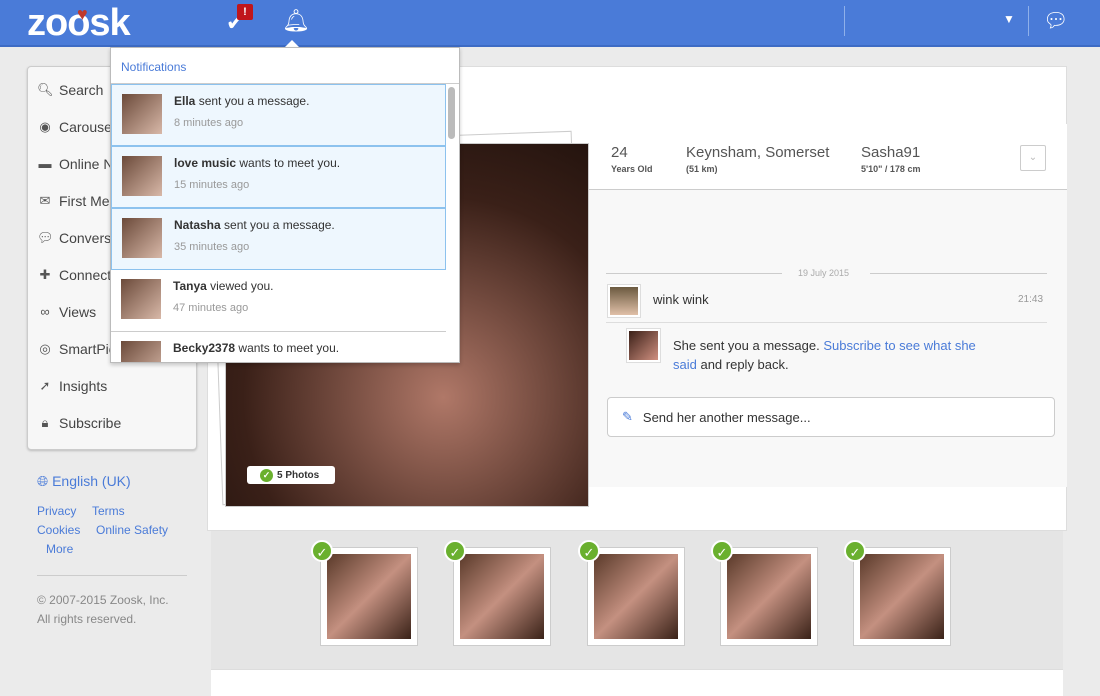  Describe the element at coordinates (45, 385) in the screenshot. I see `insights-icon: ➚` at that location.